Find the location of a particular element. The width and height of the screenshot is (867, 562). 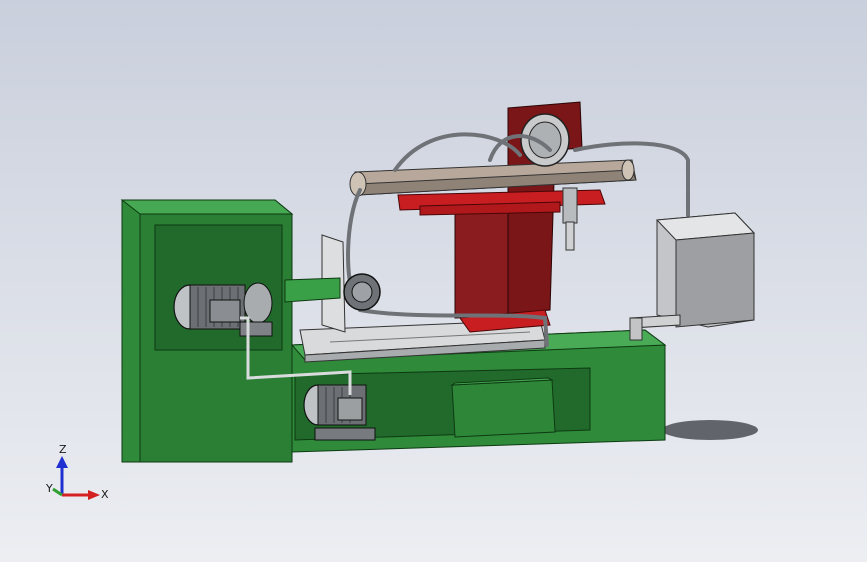

control-box is located at coordinates (503, 407).